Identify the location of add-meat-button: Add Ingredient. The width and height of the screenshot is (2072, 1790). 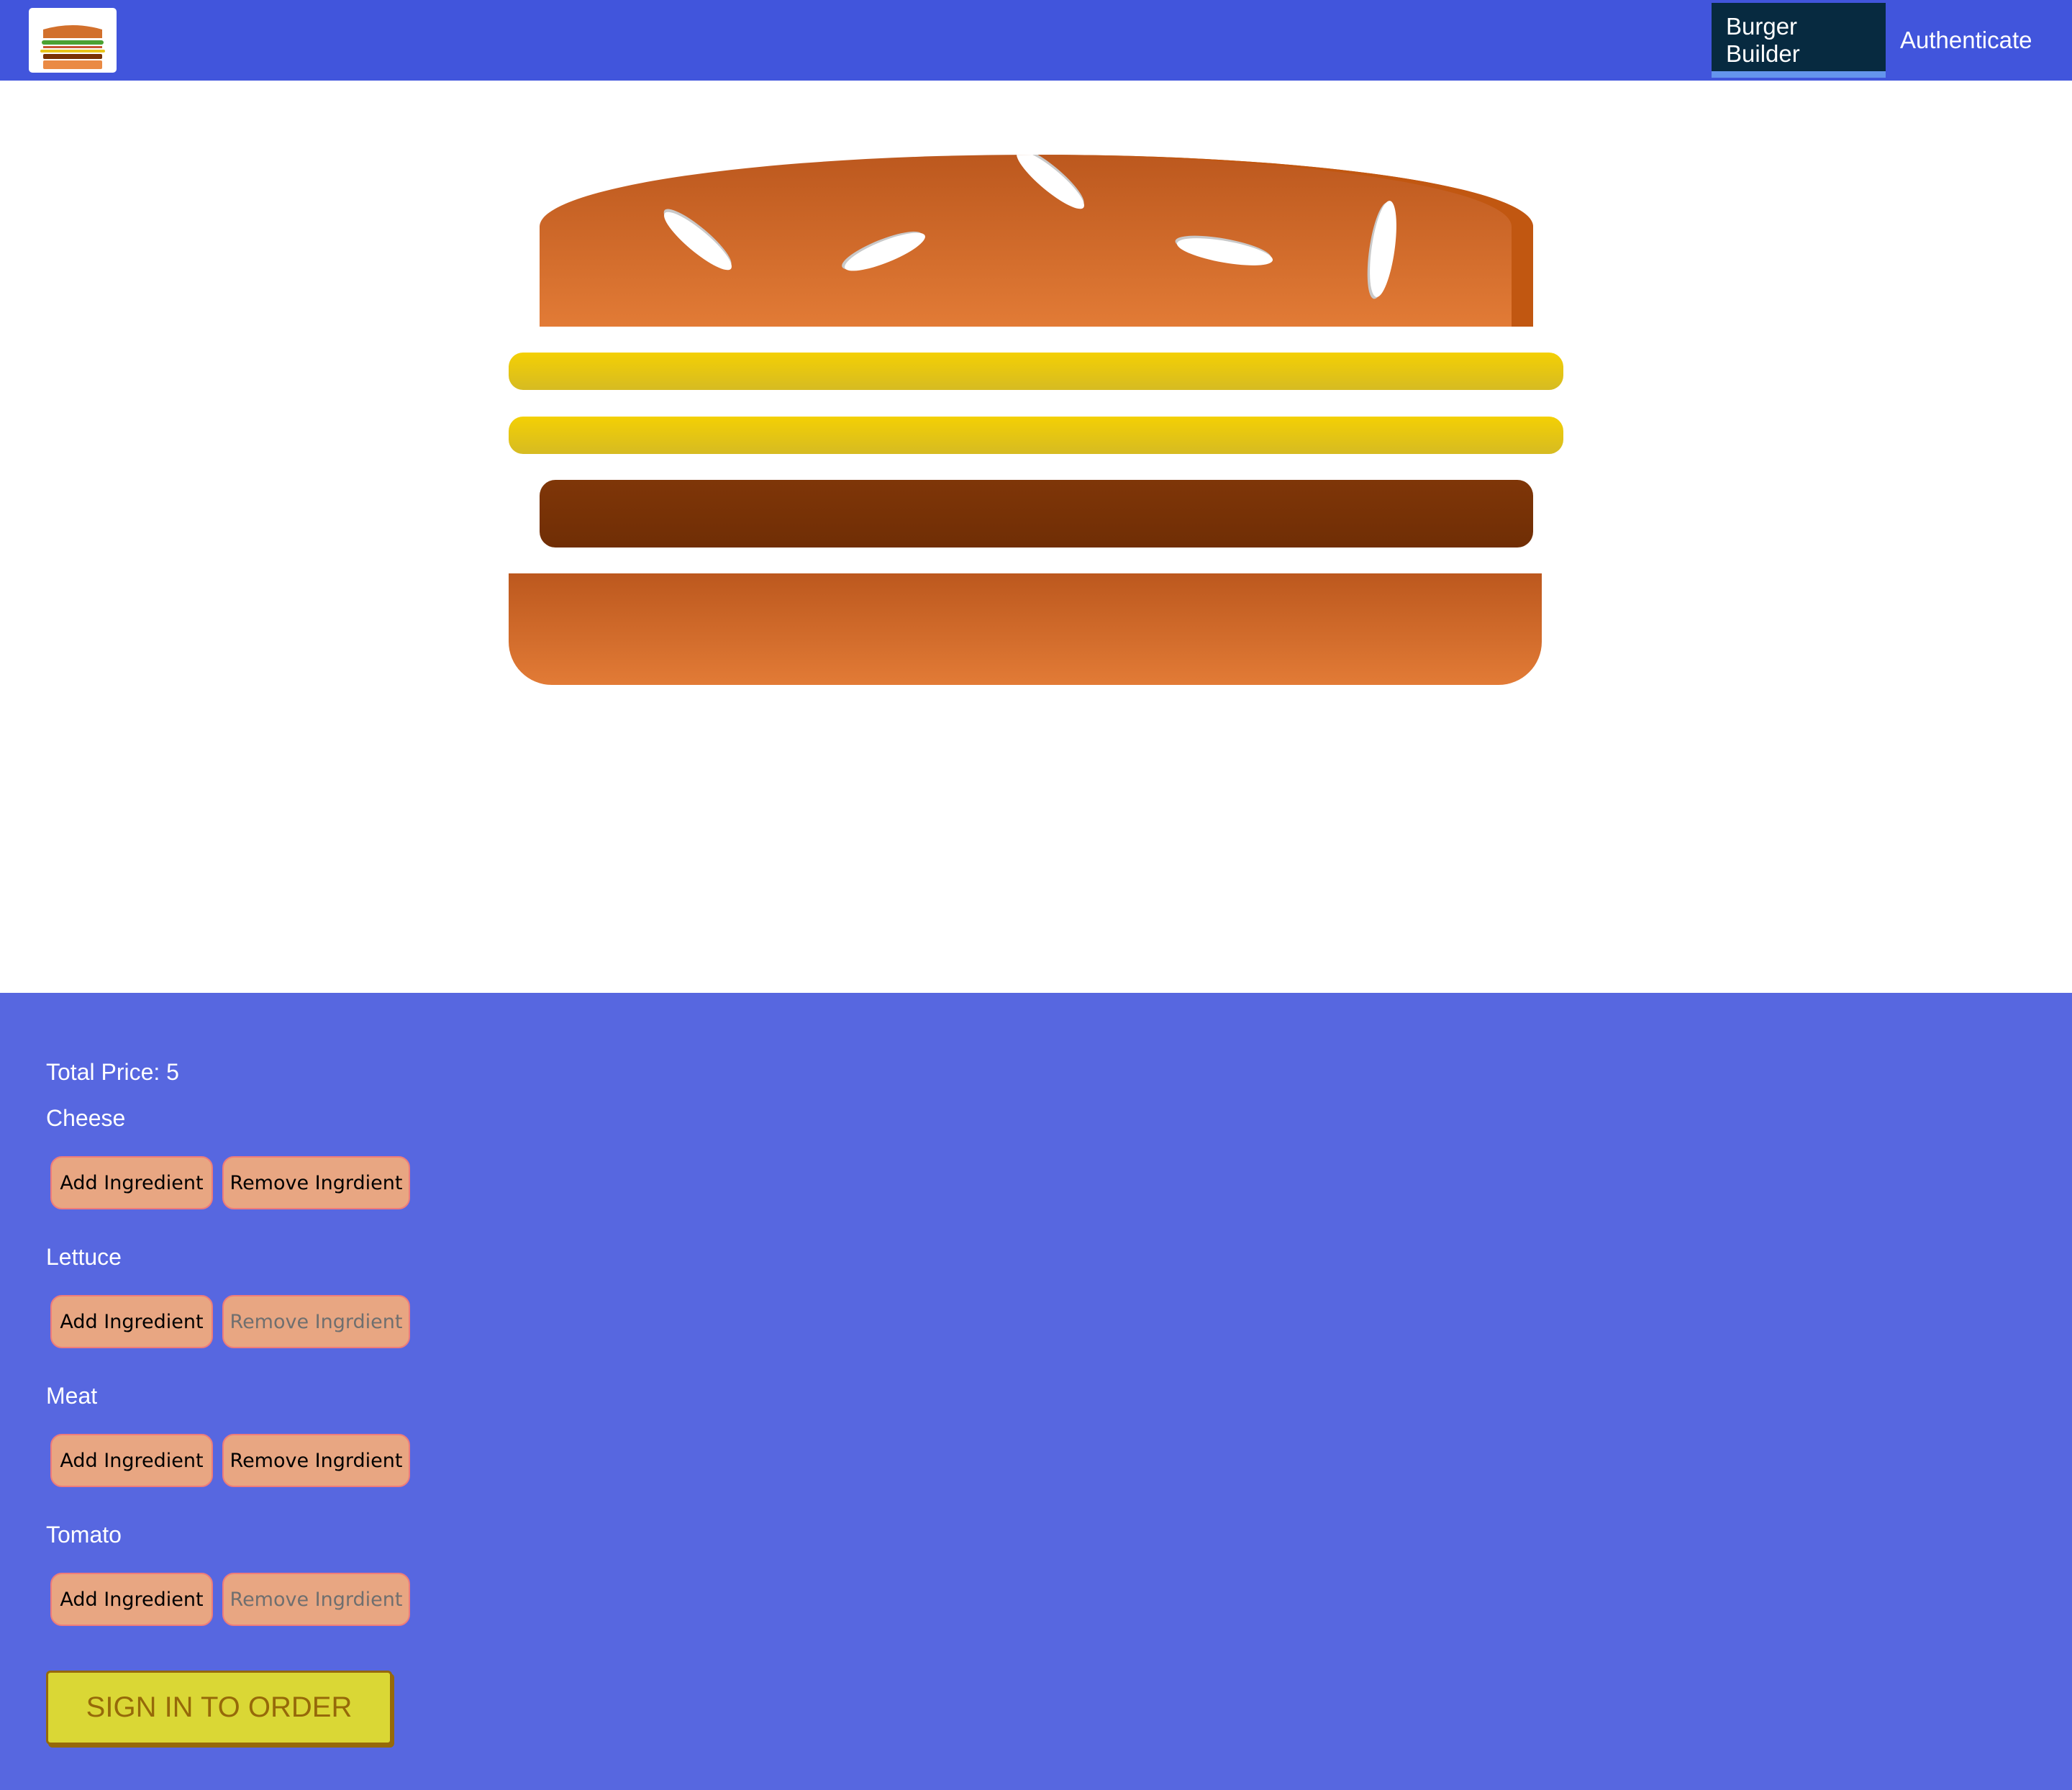
(131, 1460).